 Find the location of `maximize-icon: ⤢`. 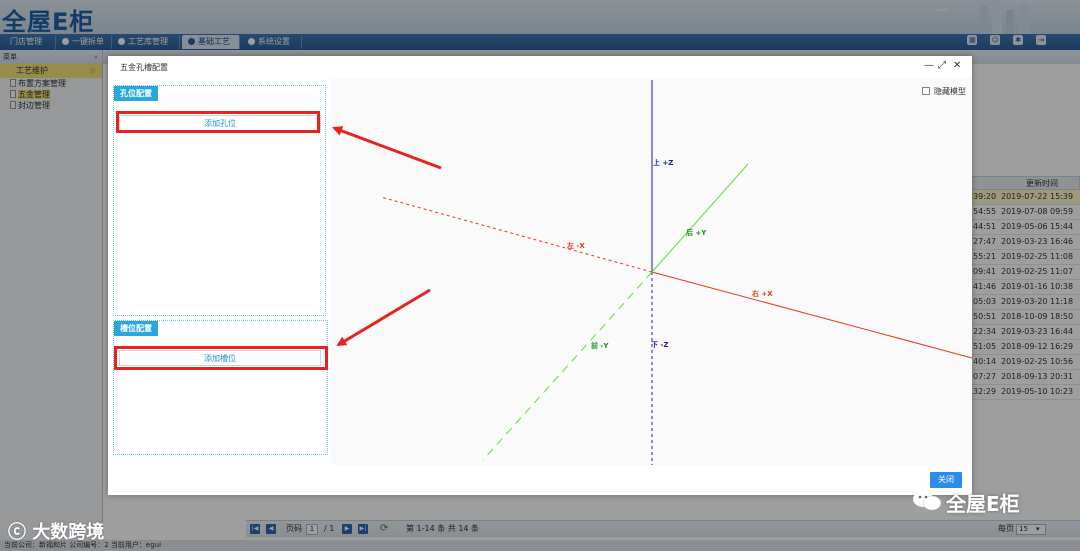

maximize-icon: ⤢ is located at coordinates (942, 65).